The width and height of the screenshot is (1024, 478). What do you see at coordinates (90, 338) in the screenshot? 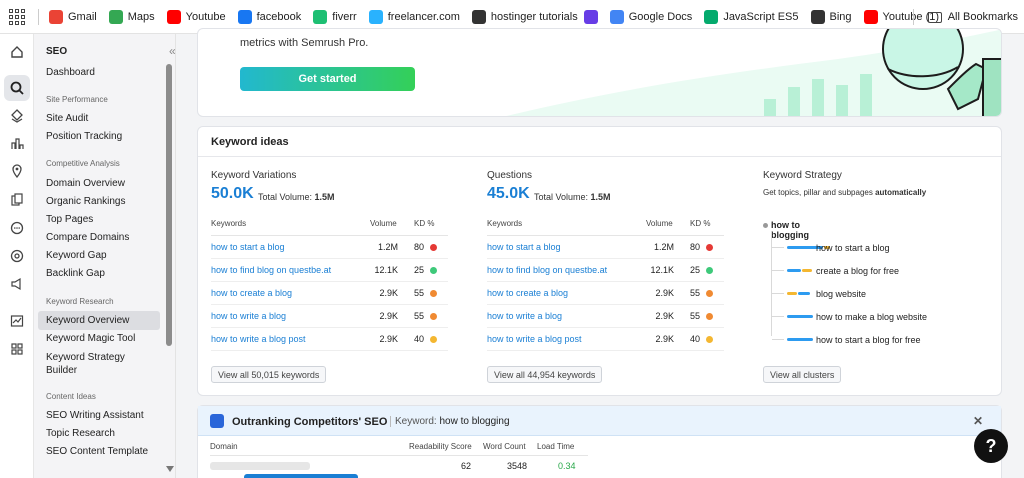
I see `sidebar-item-keyword-magic-tool: Keyword Magic Tool` at bounding box center [90, 338].